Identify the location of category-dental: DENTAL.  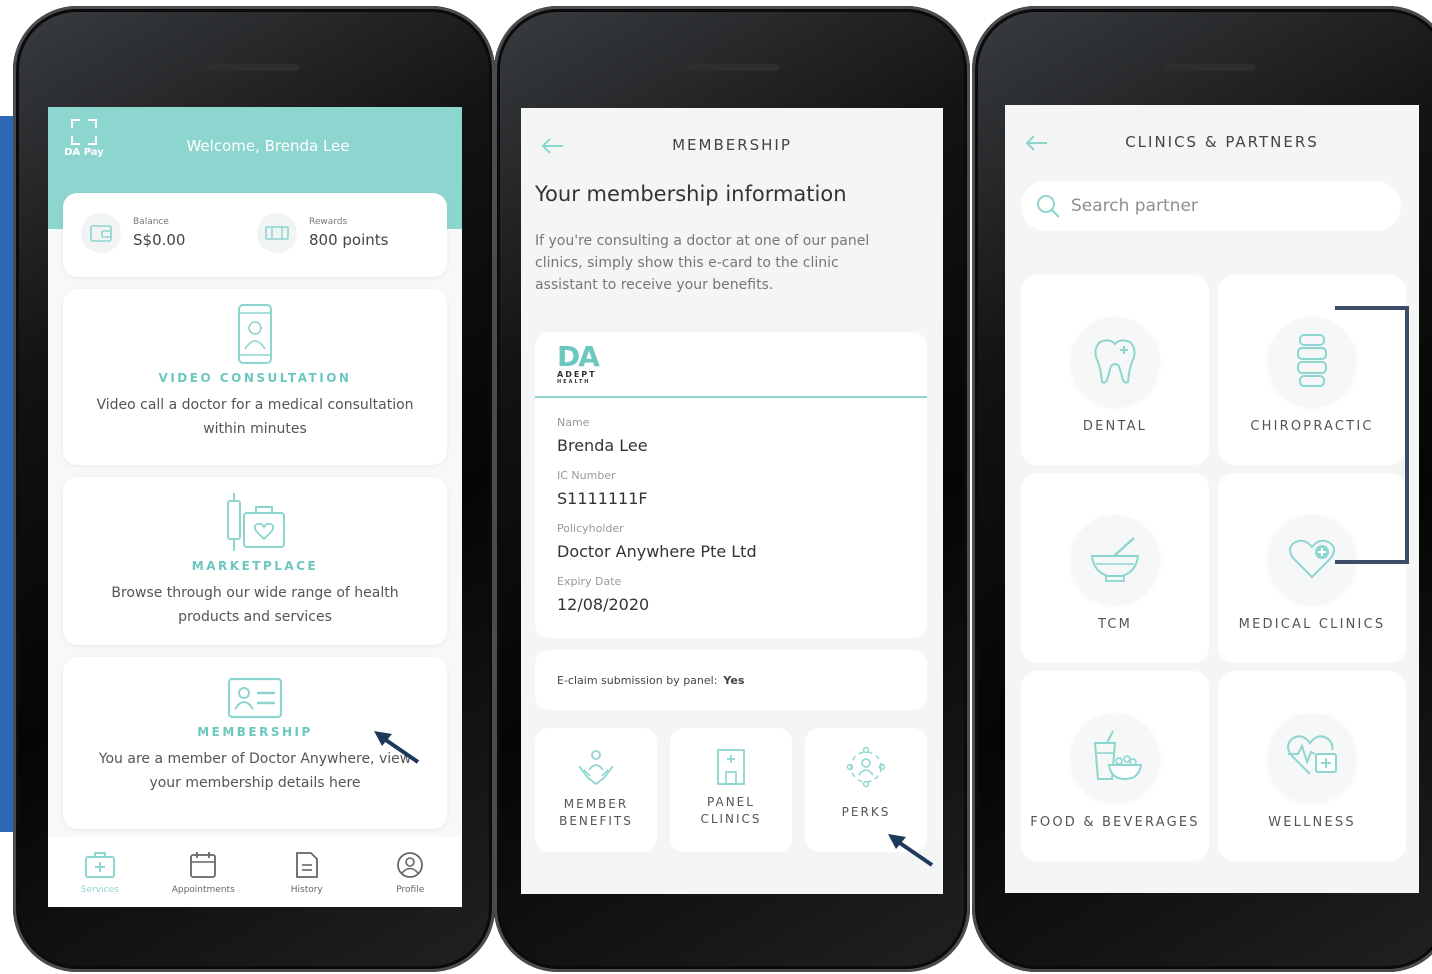
(1115, 370).